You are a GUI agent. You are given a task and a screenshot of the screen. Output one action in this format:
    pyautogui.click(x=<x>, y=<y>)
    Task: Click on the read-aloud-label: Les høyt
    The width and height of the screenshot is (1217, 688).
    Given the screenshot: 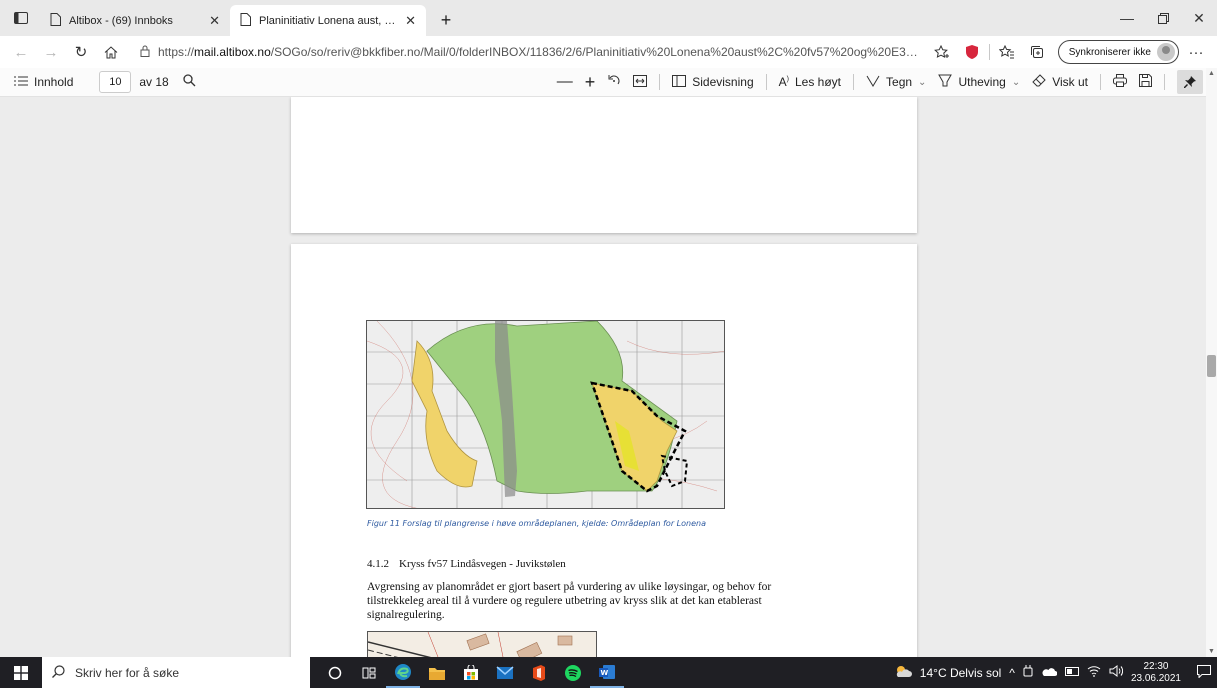 What is the action you would take?
    pyautogui.click(x=818, y=82)
    